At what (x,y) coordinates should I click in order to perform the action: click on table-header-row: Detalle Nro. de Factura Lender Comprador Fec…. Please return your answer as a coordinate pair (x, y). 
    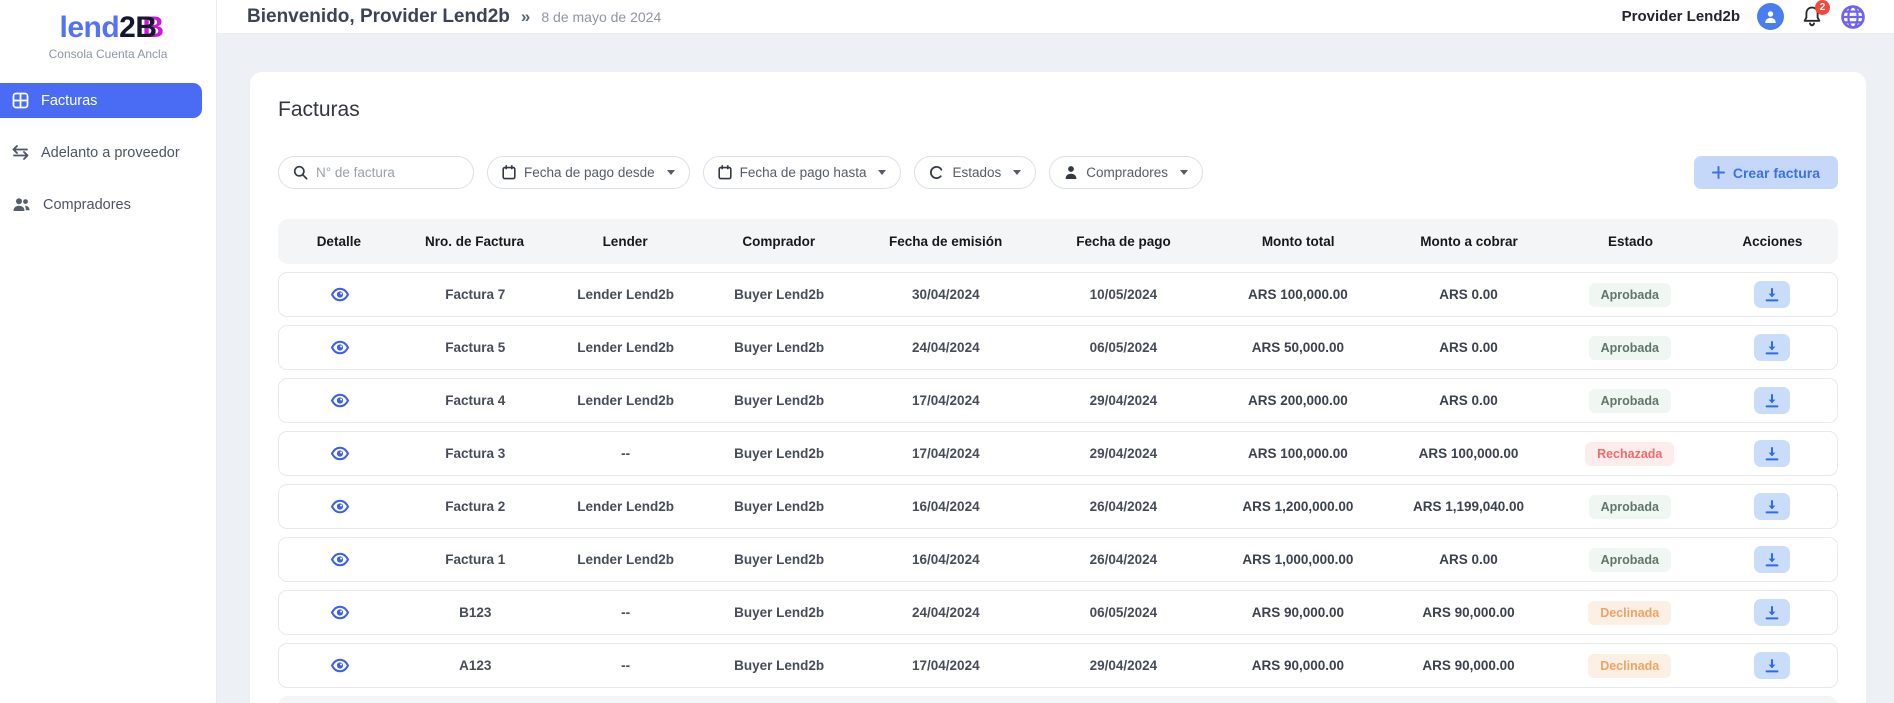
    Looking at the image, I should click on (1058, 241).